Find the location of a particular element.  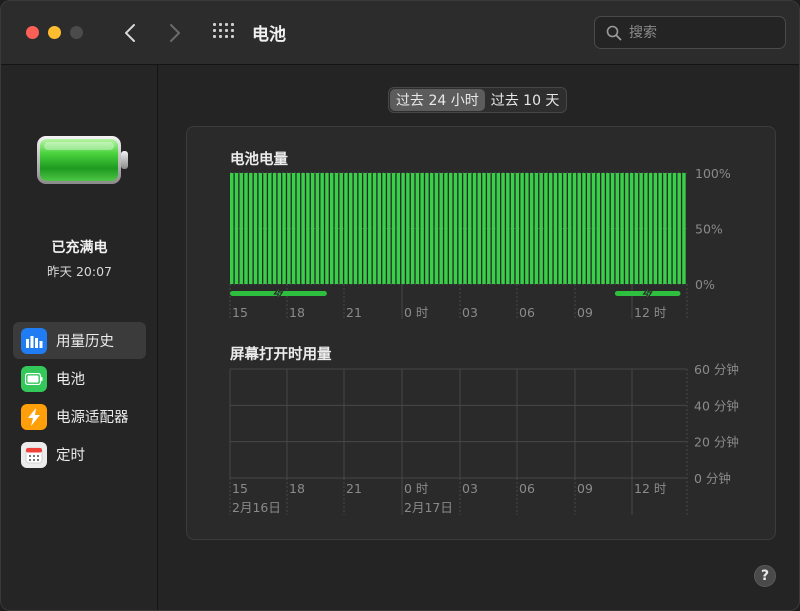

sidebar-item-label: 电源适配器 is located at coordinates (92, 418).